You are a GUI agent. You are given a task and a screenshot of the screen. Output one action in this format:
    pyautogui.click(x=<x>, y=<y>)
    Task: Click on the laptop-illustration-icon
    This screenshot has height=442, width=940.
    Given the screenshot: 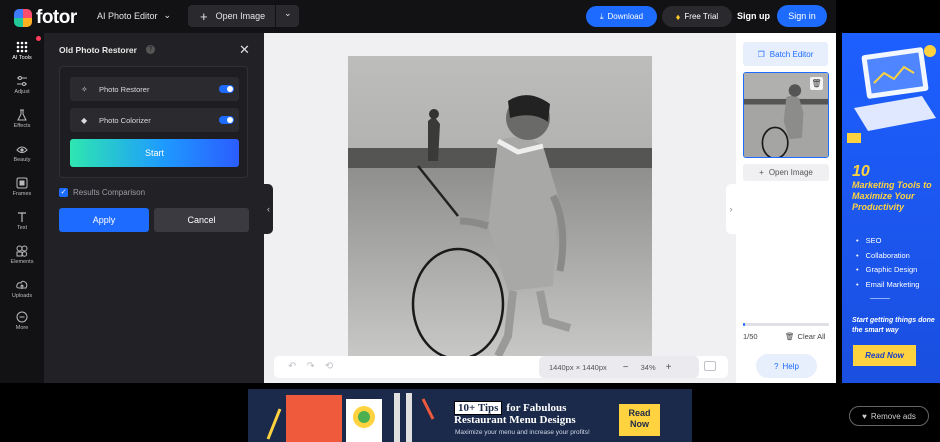 What is the action you would take?
    pyautogui.click(x=891, y=94)
    